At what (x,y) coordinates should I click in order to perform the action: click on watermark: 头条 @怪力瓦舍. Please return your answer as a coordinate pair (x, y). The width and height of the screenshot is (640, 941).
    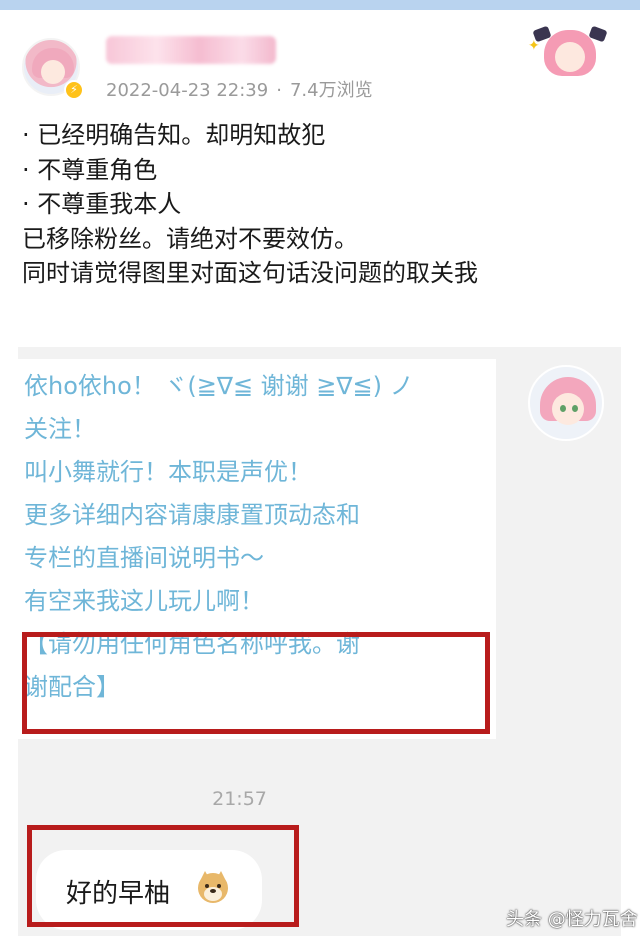
    Looking at the image, I should click on (572, 919).